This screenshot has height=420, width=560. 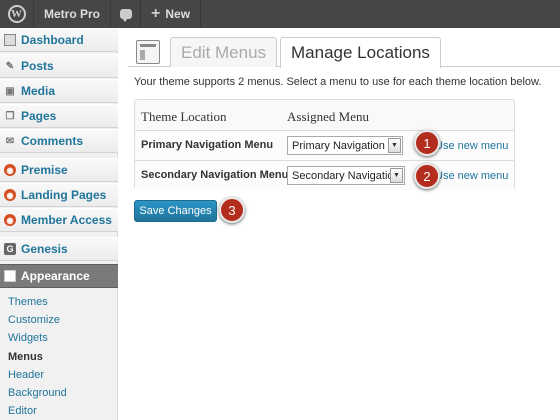 I want to click on primary-menu-select: Primary Navigation ▼, so click(x=345, y=145).